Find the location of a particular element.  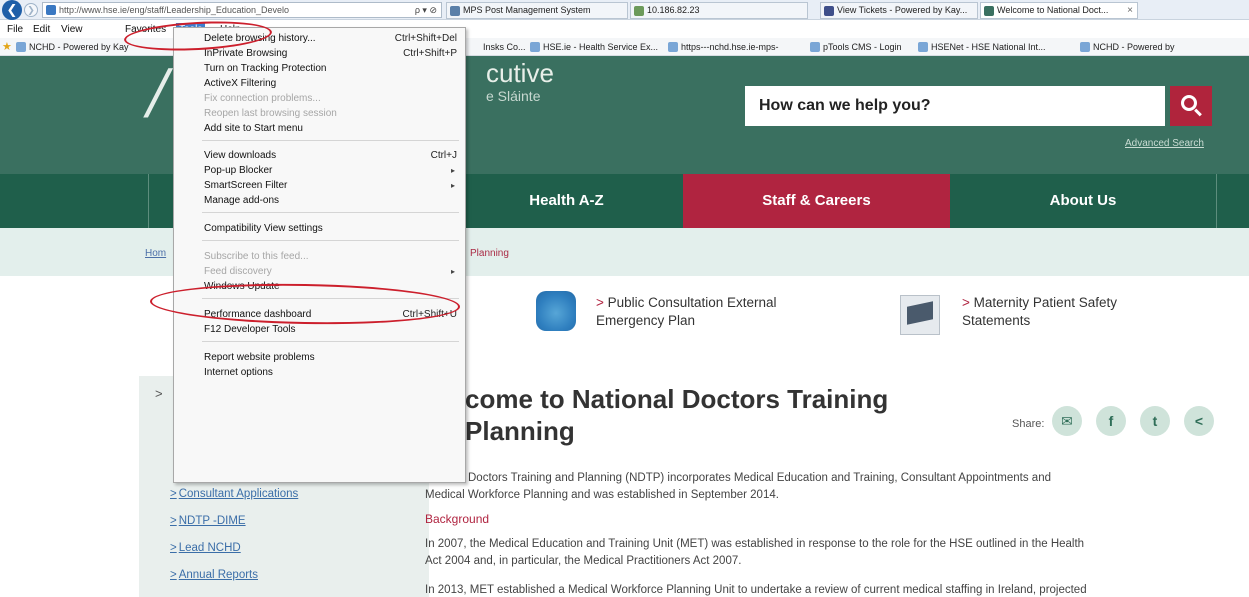

menu-item-feed-discovery: Feed discovery ▸ is located at coordinates (330, 271).